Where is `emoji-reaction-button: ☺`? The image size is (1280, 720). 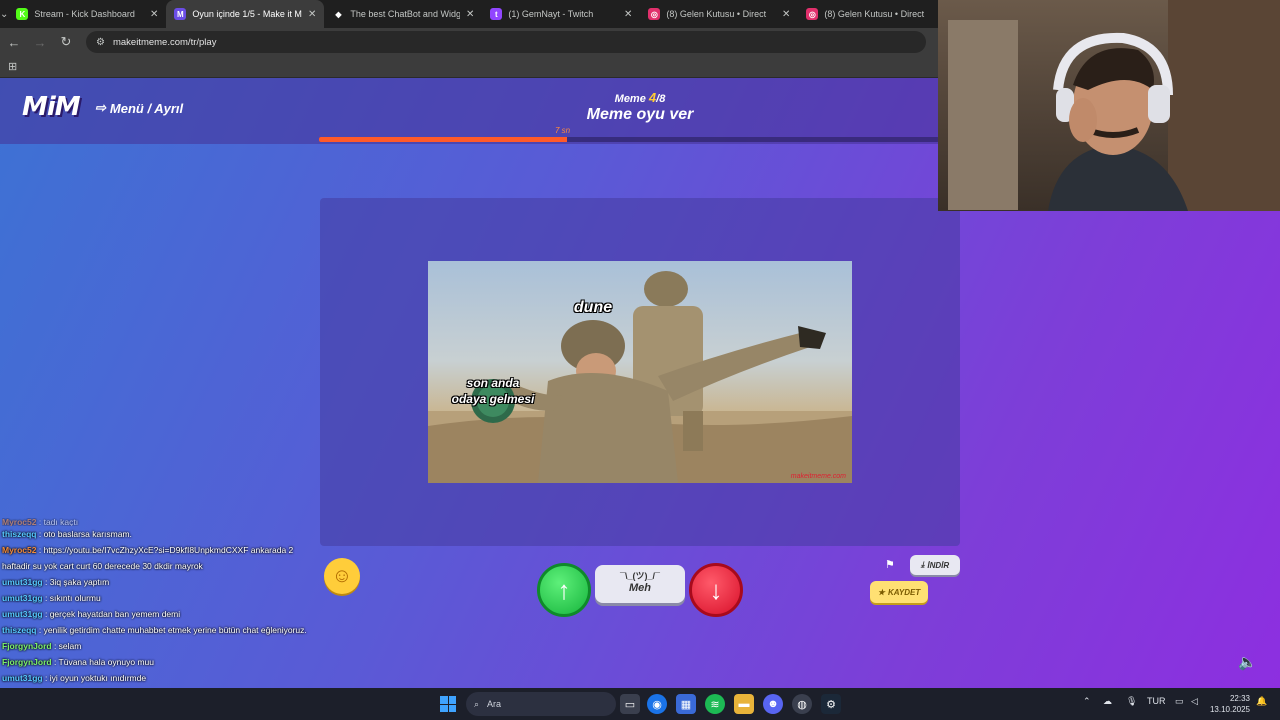 emoji-reaction-button: ☺ is located at coordinates (342, 576).